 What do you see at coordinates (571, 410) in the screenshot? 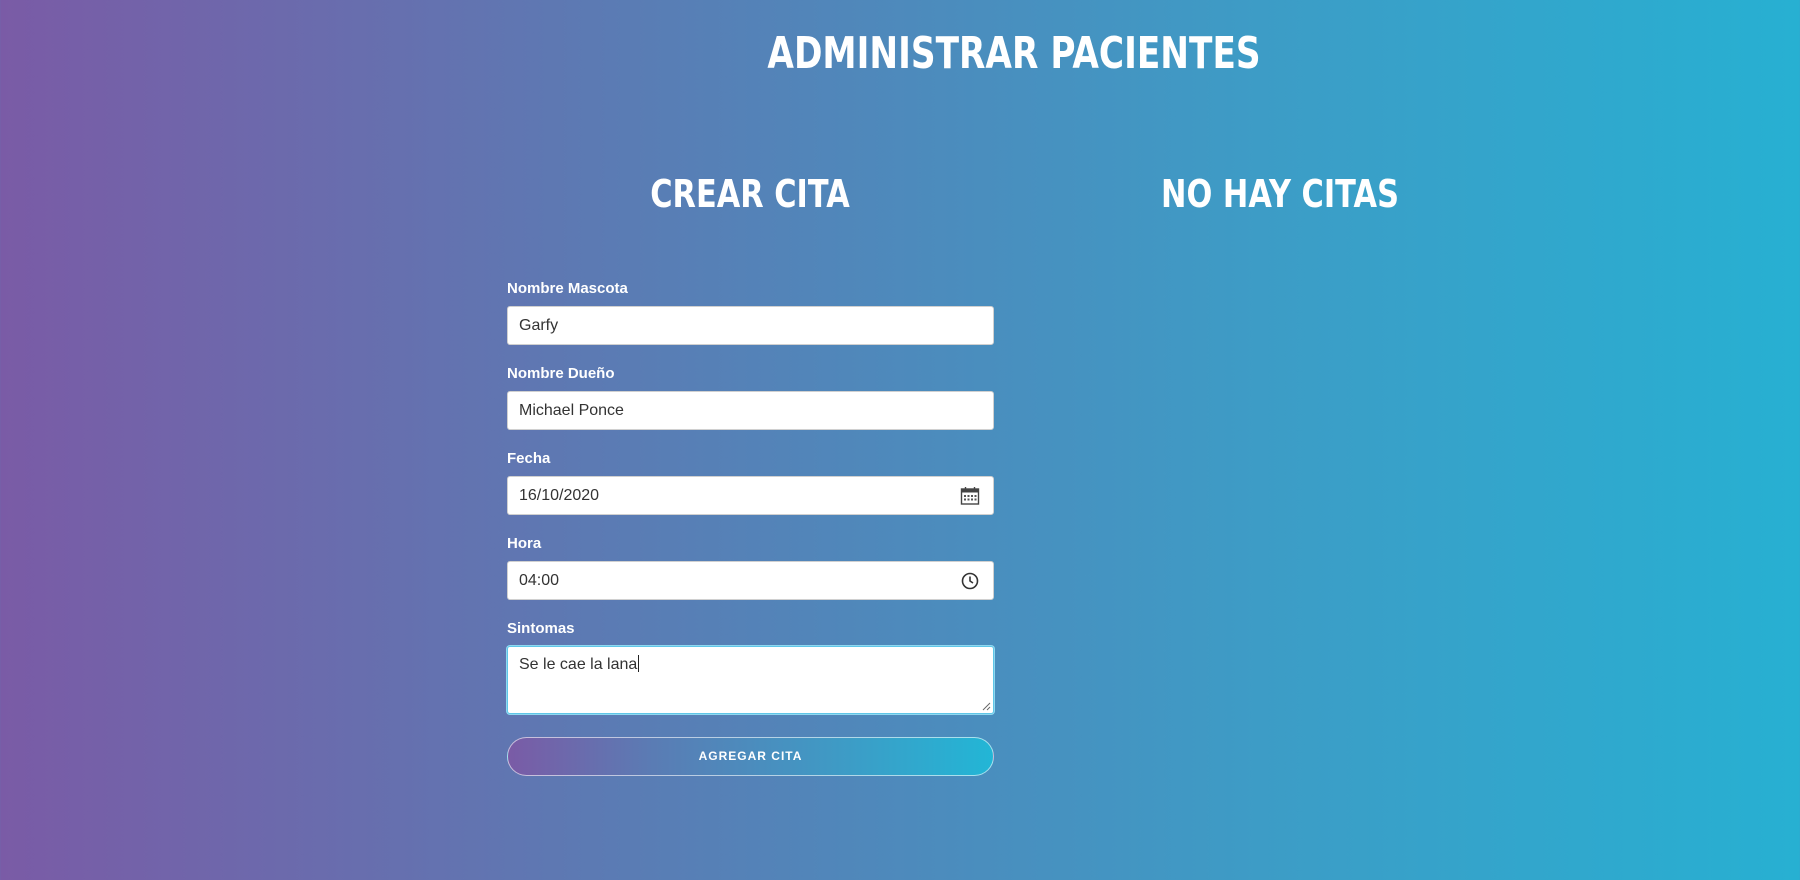
I see `owner-name-value: Michael Ponce` at bounding box center [571, 410].